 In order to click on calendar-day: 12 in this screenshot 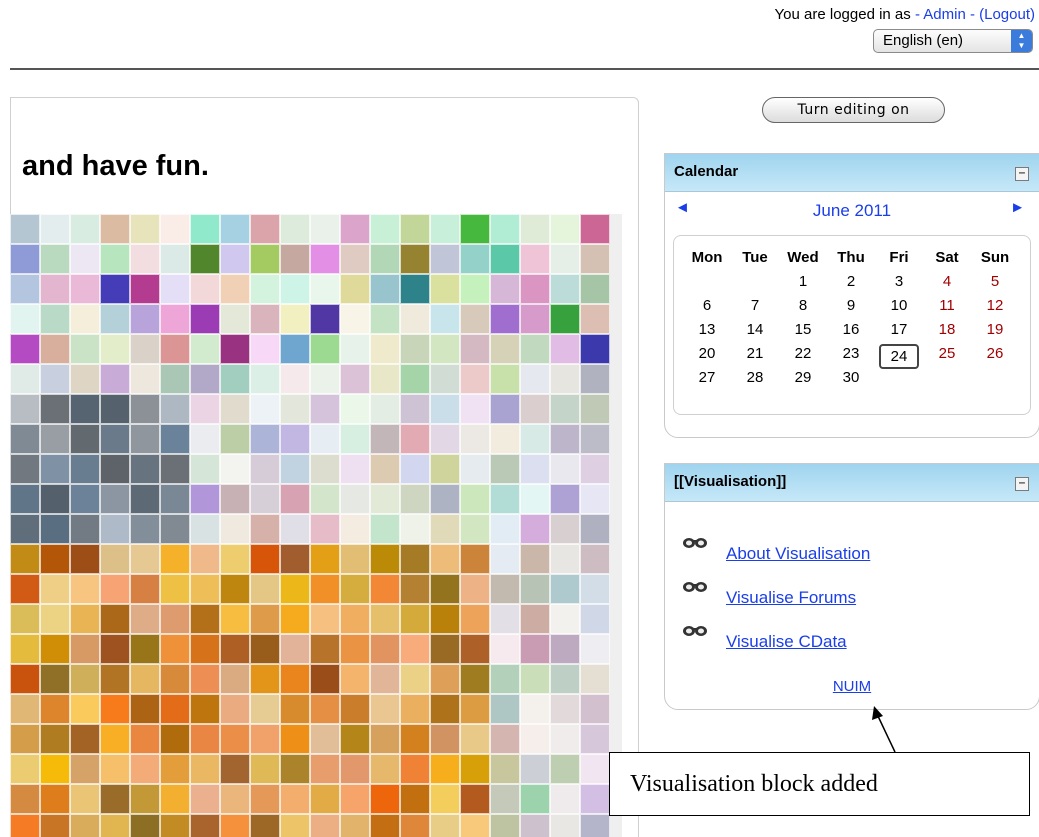, I will do `click(995, 306)`.